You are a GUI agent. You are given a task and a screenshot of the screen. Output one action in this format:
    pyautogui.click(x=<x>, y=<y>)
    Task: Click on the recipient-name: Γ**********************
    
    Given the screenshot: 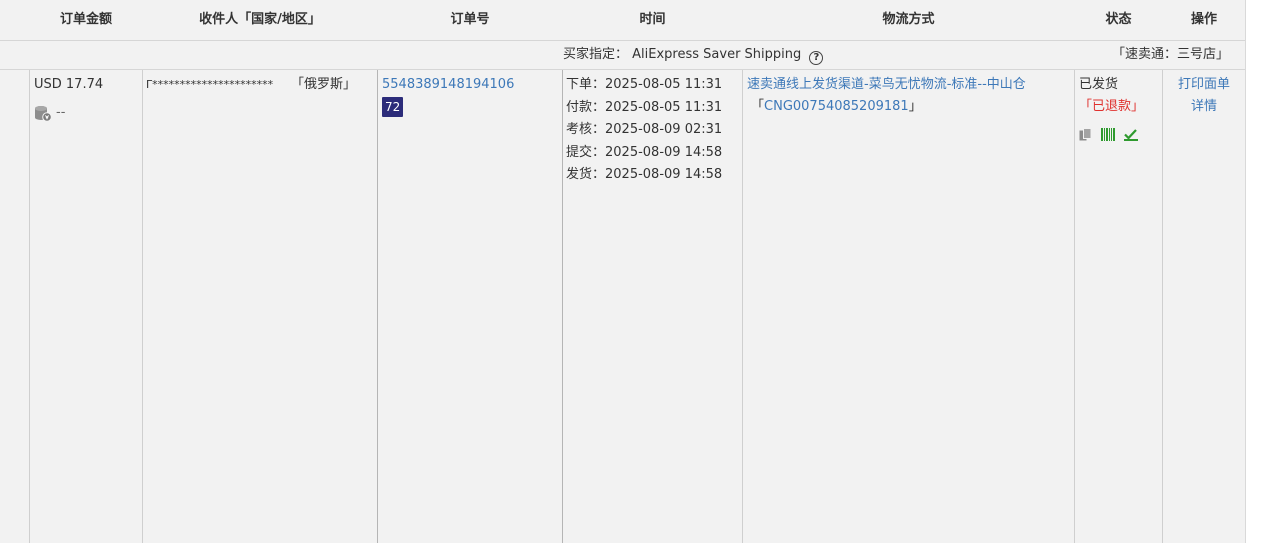 What is the action you would take?
    pyautogui.click(x=210, y=84)
    